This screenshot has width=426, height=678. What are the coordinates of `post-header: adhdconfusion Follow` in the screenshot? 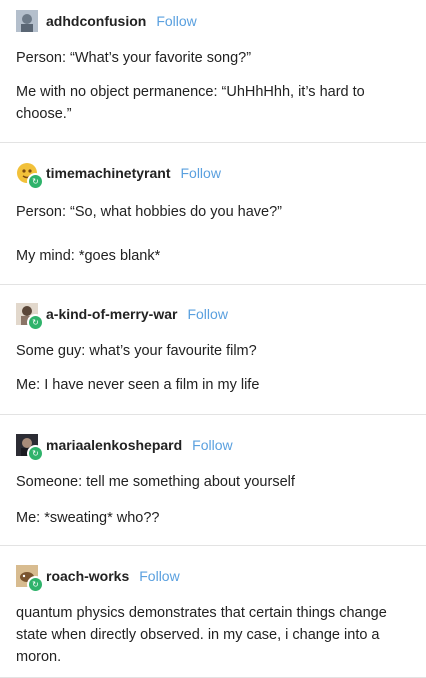 It's located at (215, 21).